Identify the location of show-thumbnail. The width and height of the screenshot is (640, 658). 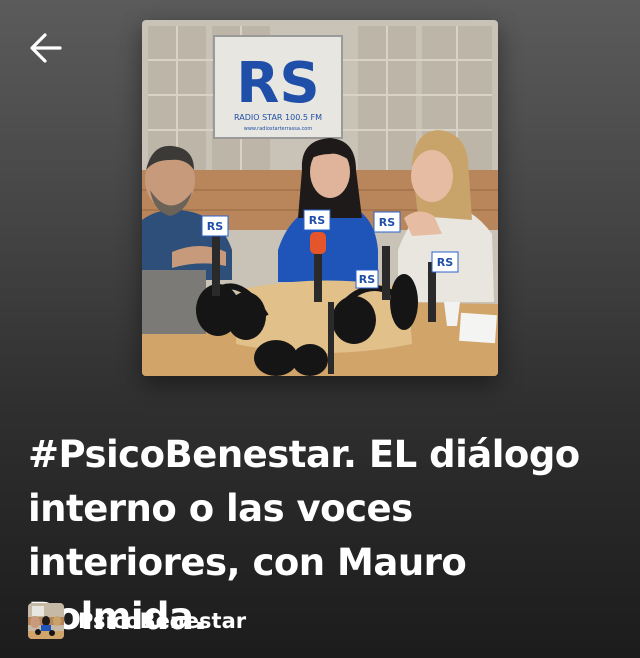
(46, 621).